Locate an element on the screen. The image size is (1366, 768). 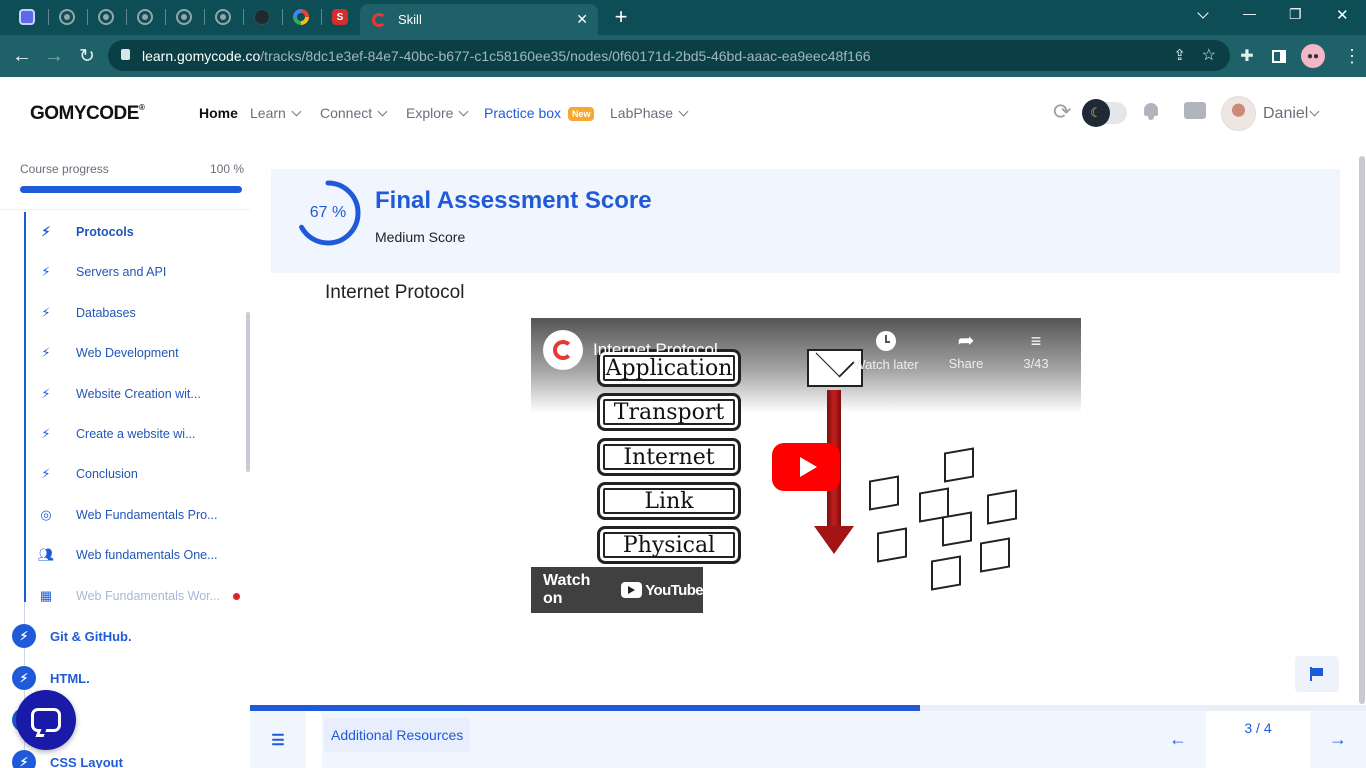
bookmark-star-icon: ☆ is located at coordinates (1209, 55).